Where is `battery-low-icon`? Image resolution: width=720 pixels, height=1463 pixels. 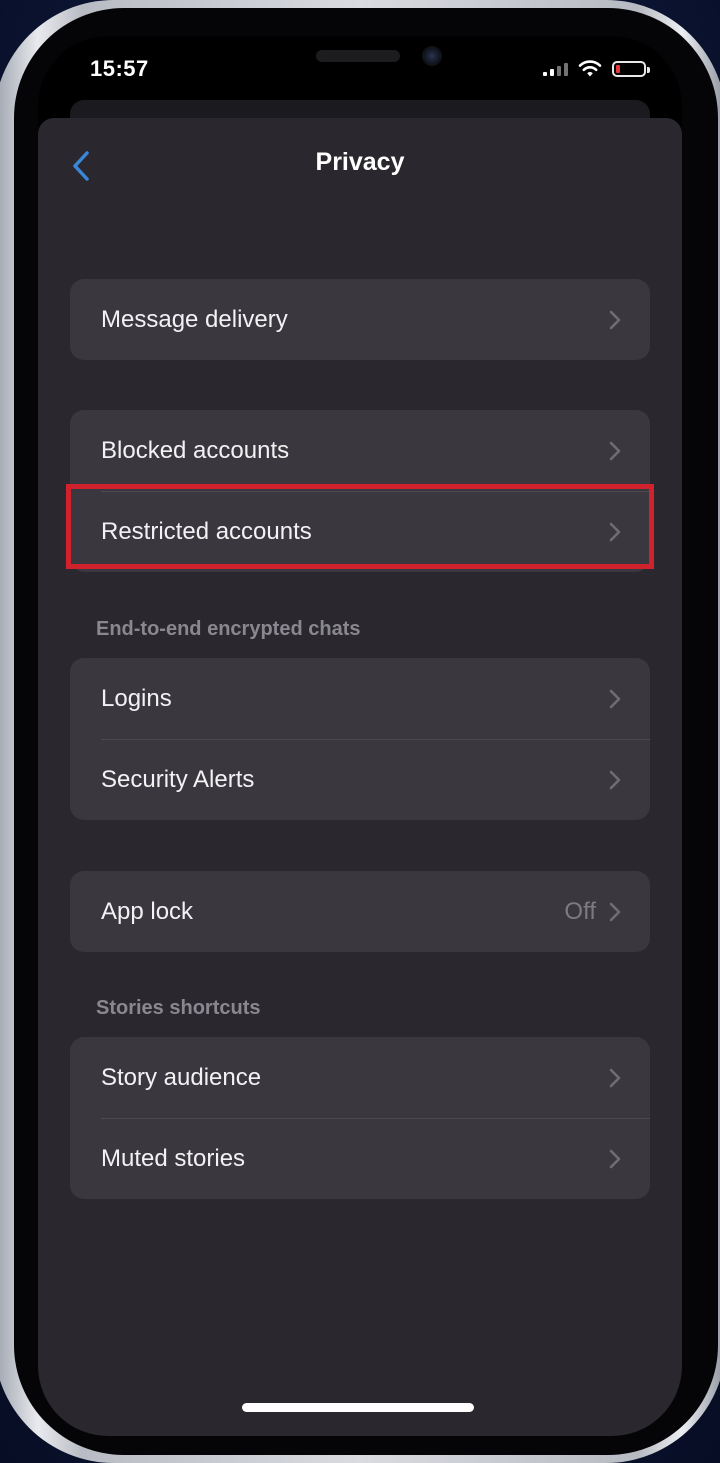
battery-low-icon is located at coordinates (631, 69).